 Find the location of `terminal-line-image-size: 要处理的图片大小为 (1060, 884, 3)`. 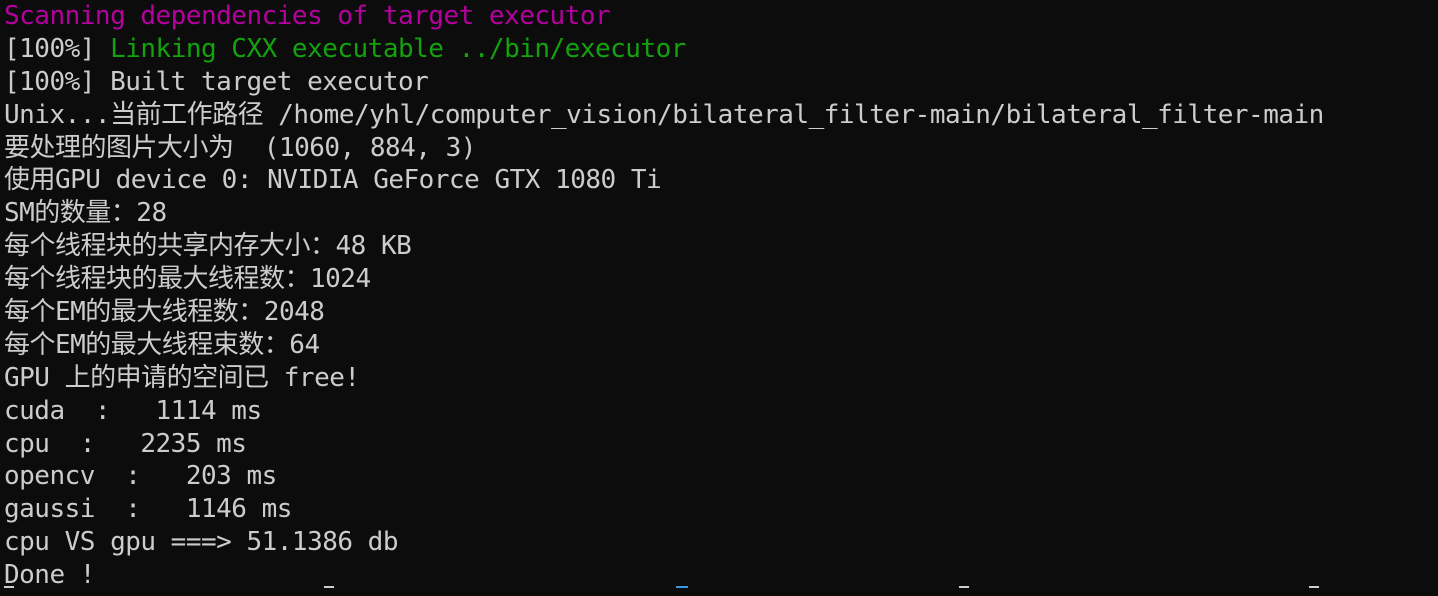

terminal-line-image-size: 要处理的图片大小为 (1060, 884, 3) is located at coordinates (240, 147).